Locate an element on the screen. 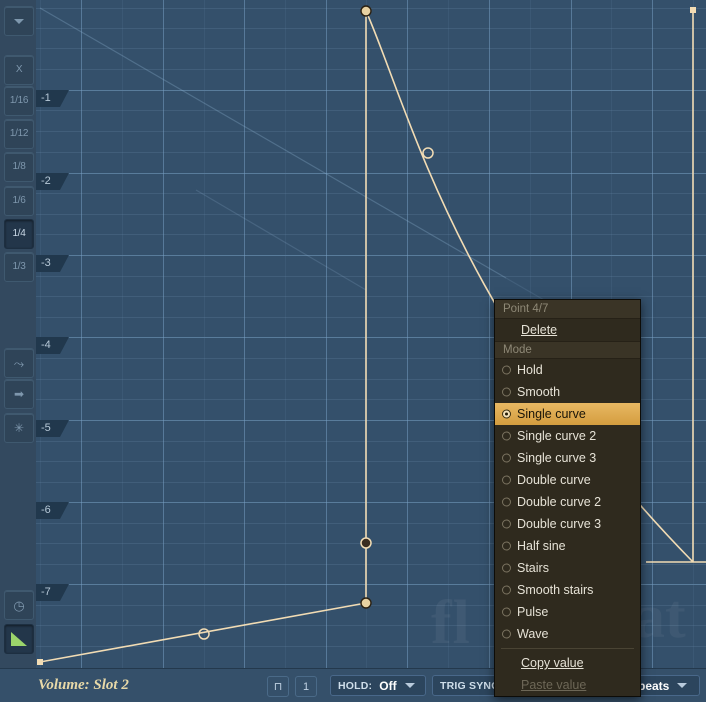 This screenshot has height=702, width=706. menu-item-half-sine: Half sine is located at coordinates (567, 546).